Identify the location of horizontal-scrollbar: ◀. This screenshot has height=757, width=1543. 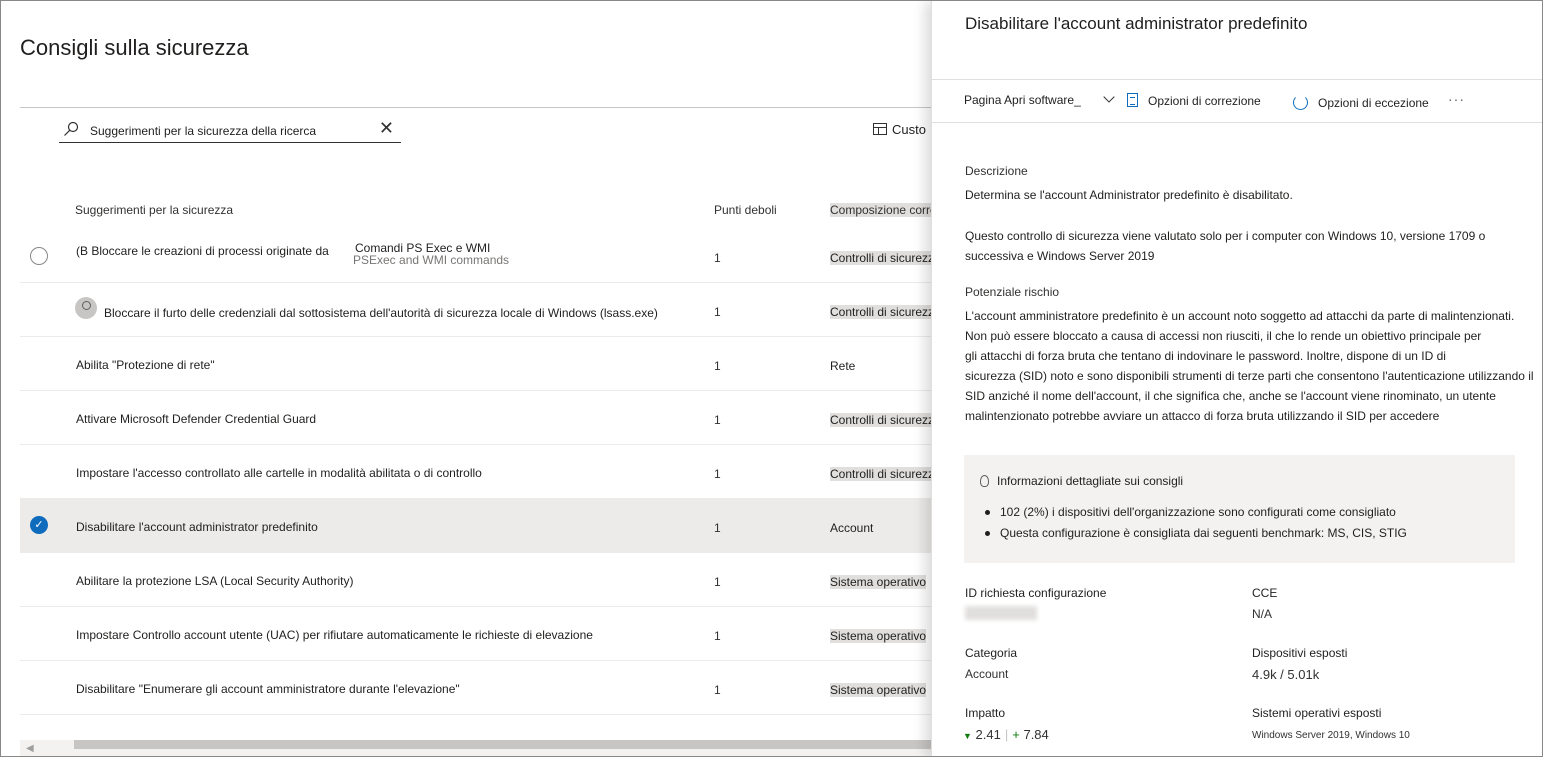
(480, 748).